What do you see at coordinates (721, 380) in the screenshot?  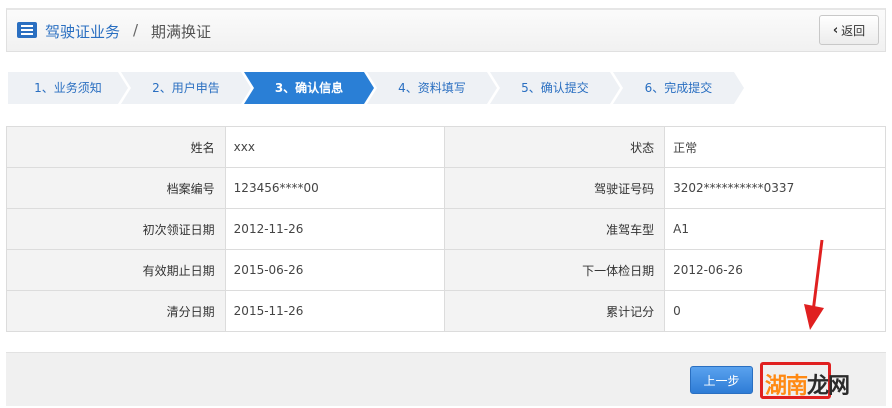 I see `previous-step-button: 上一步` at bounding box center [721, 380].